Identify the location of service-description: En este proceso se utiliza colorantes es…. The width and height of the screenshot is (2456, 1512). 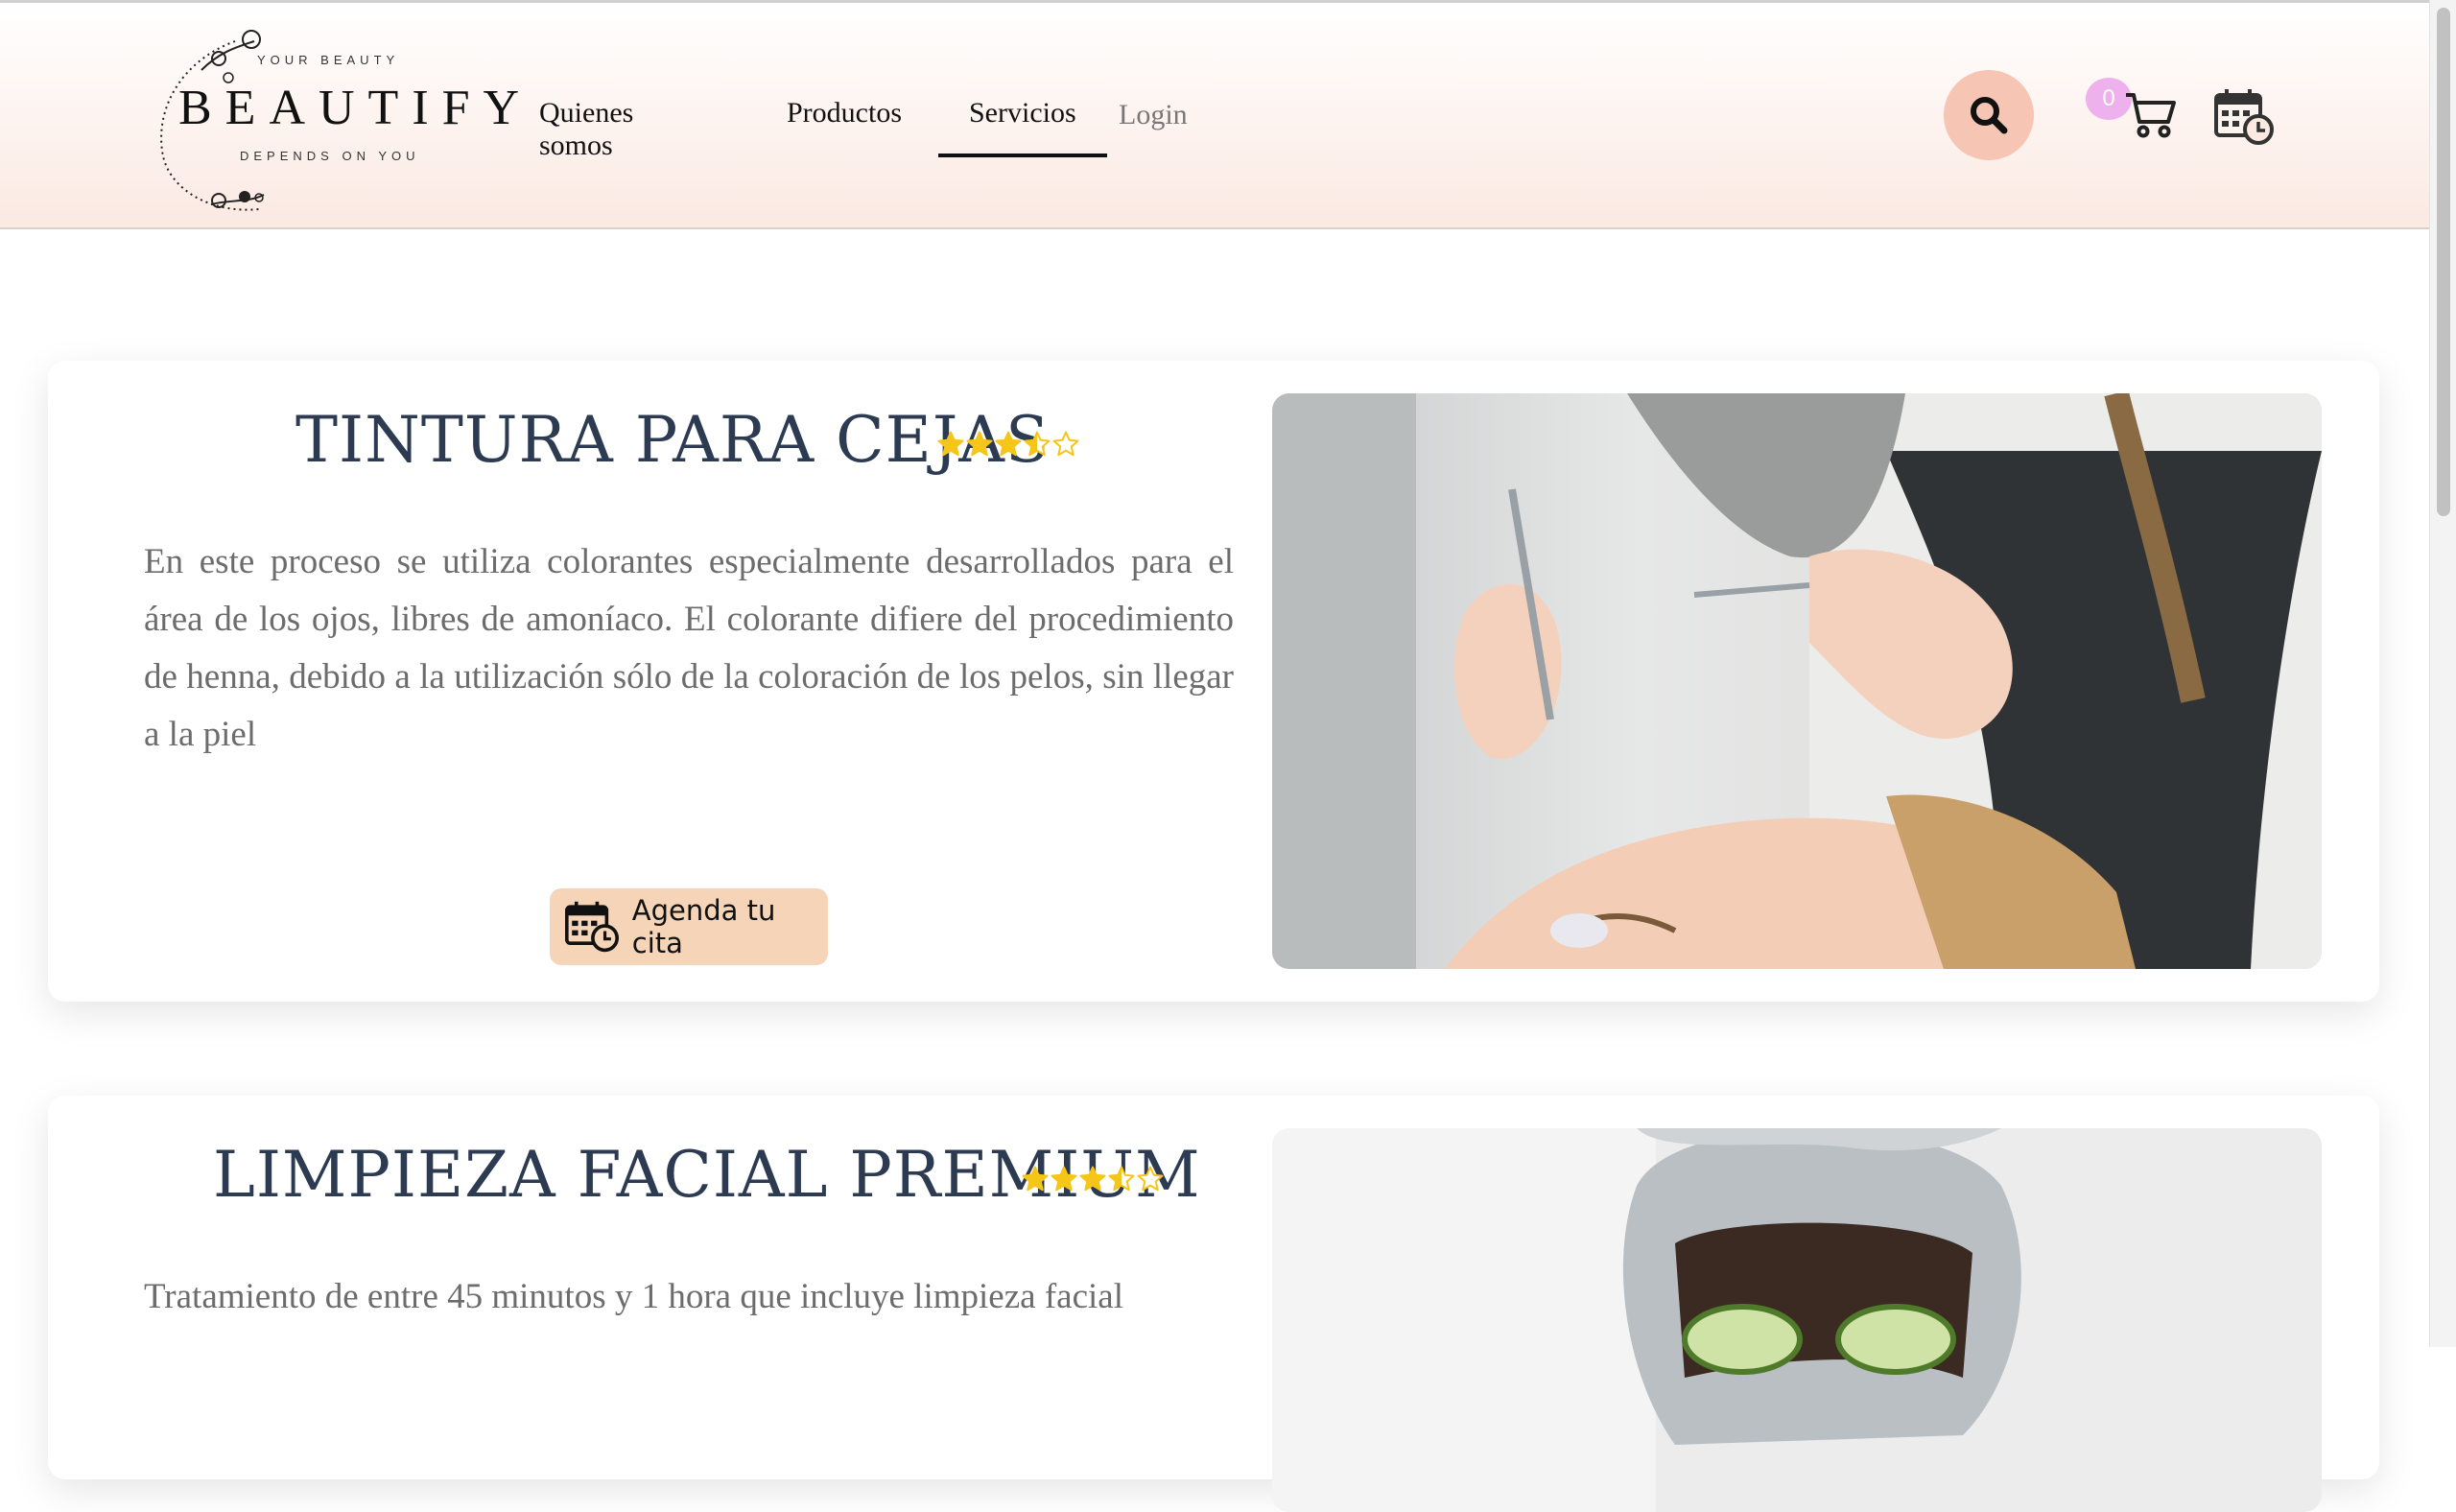
(689, 648).